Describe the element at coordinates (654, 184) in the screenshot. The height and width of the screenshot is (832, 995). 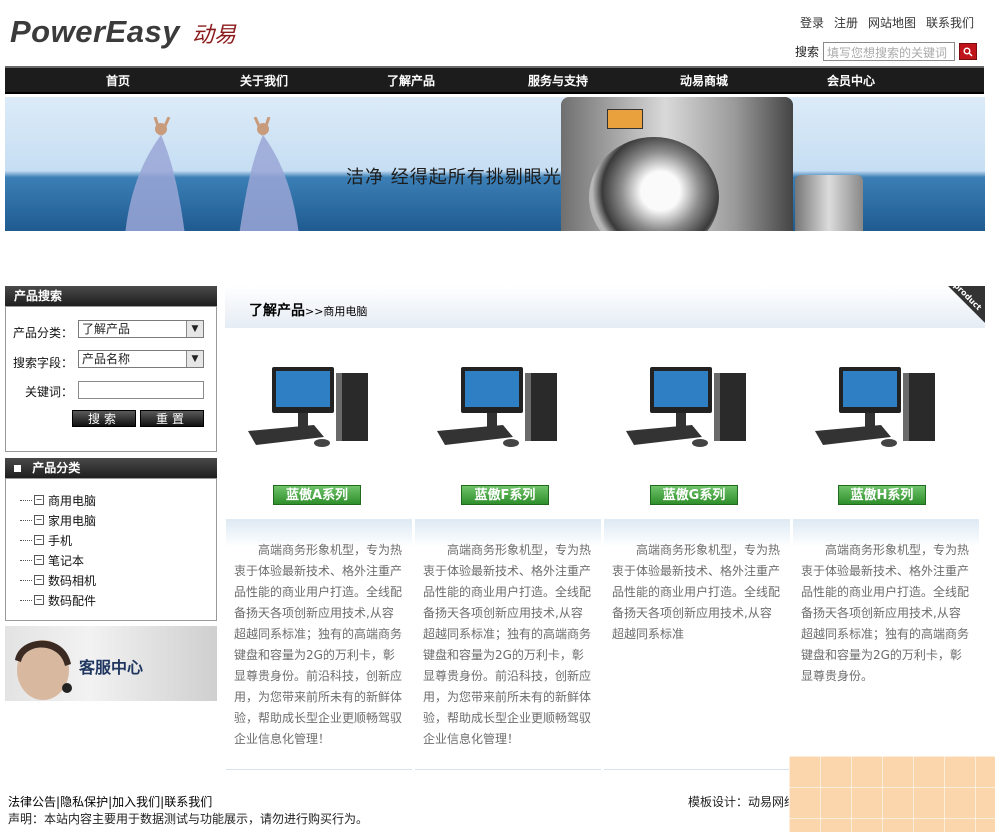
I see `washer-door` at that location.